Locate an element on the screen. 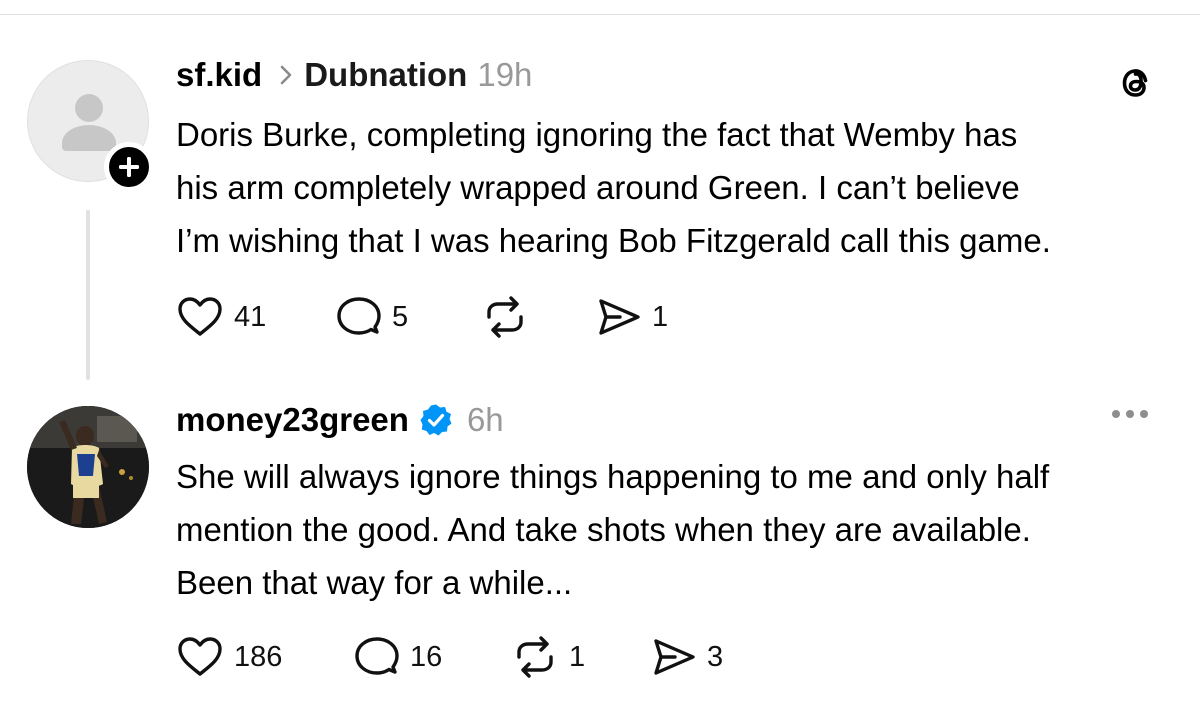 The height and width of the screenshot is (705, 1200). timestamp: 6h is located at coordinates (485, 419).